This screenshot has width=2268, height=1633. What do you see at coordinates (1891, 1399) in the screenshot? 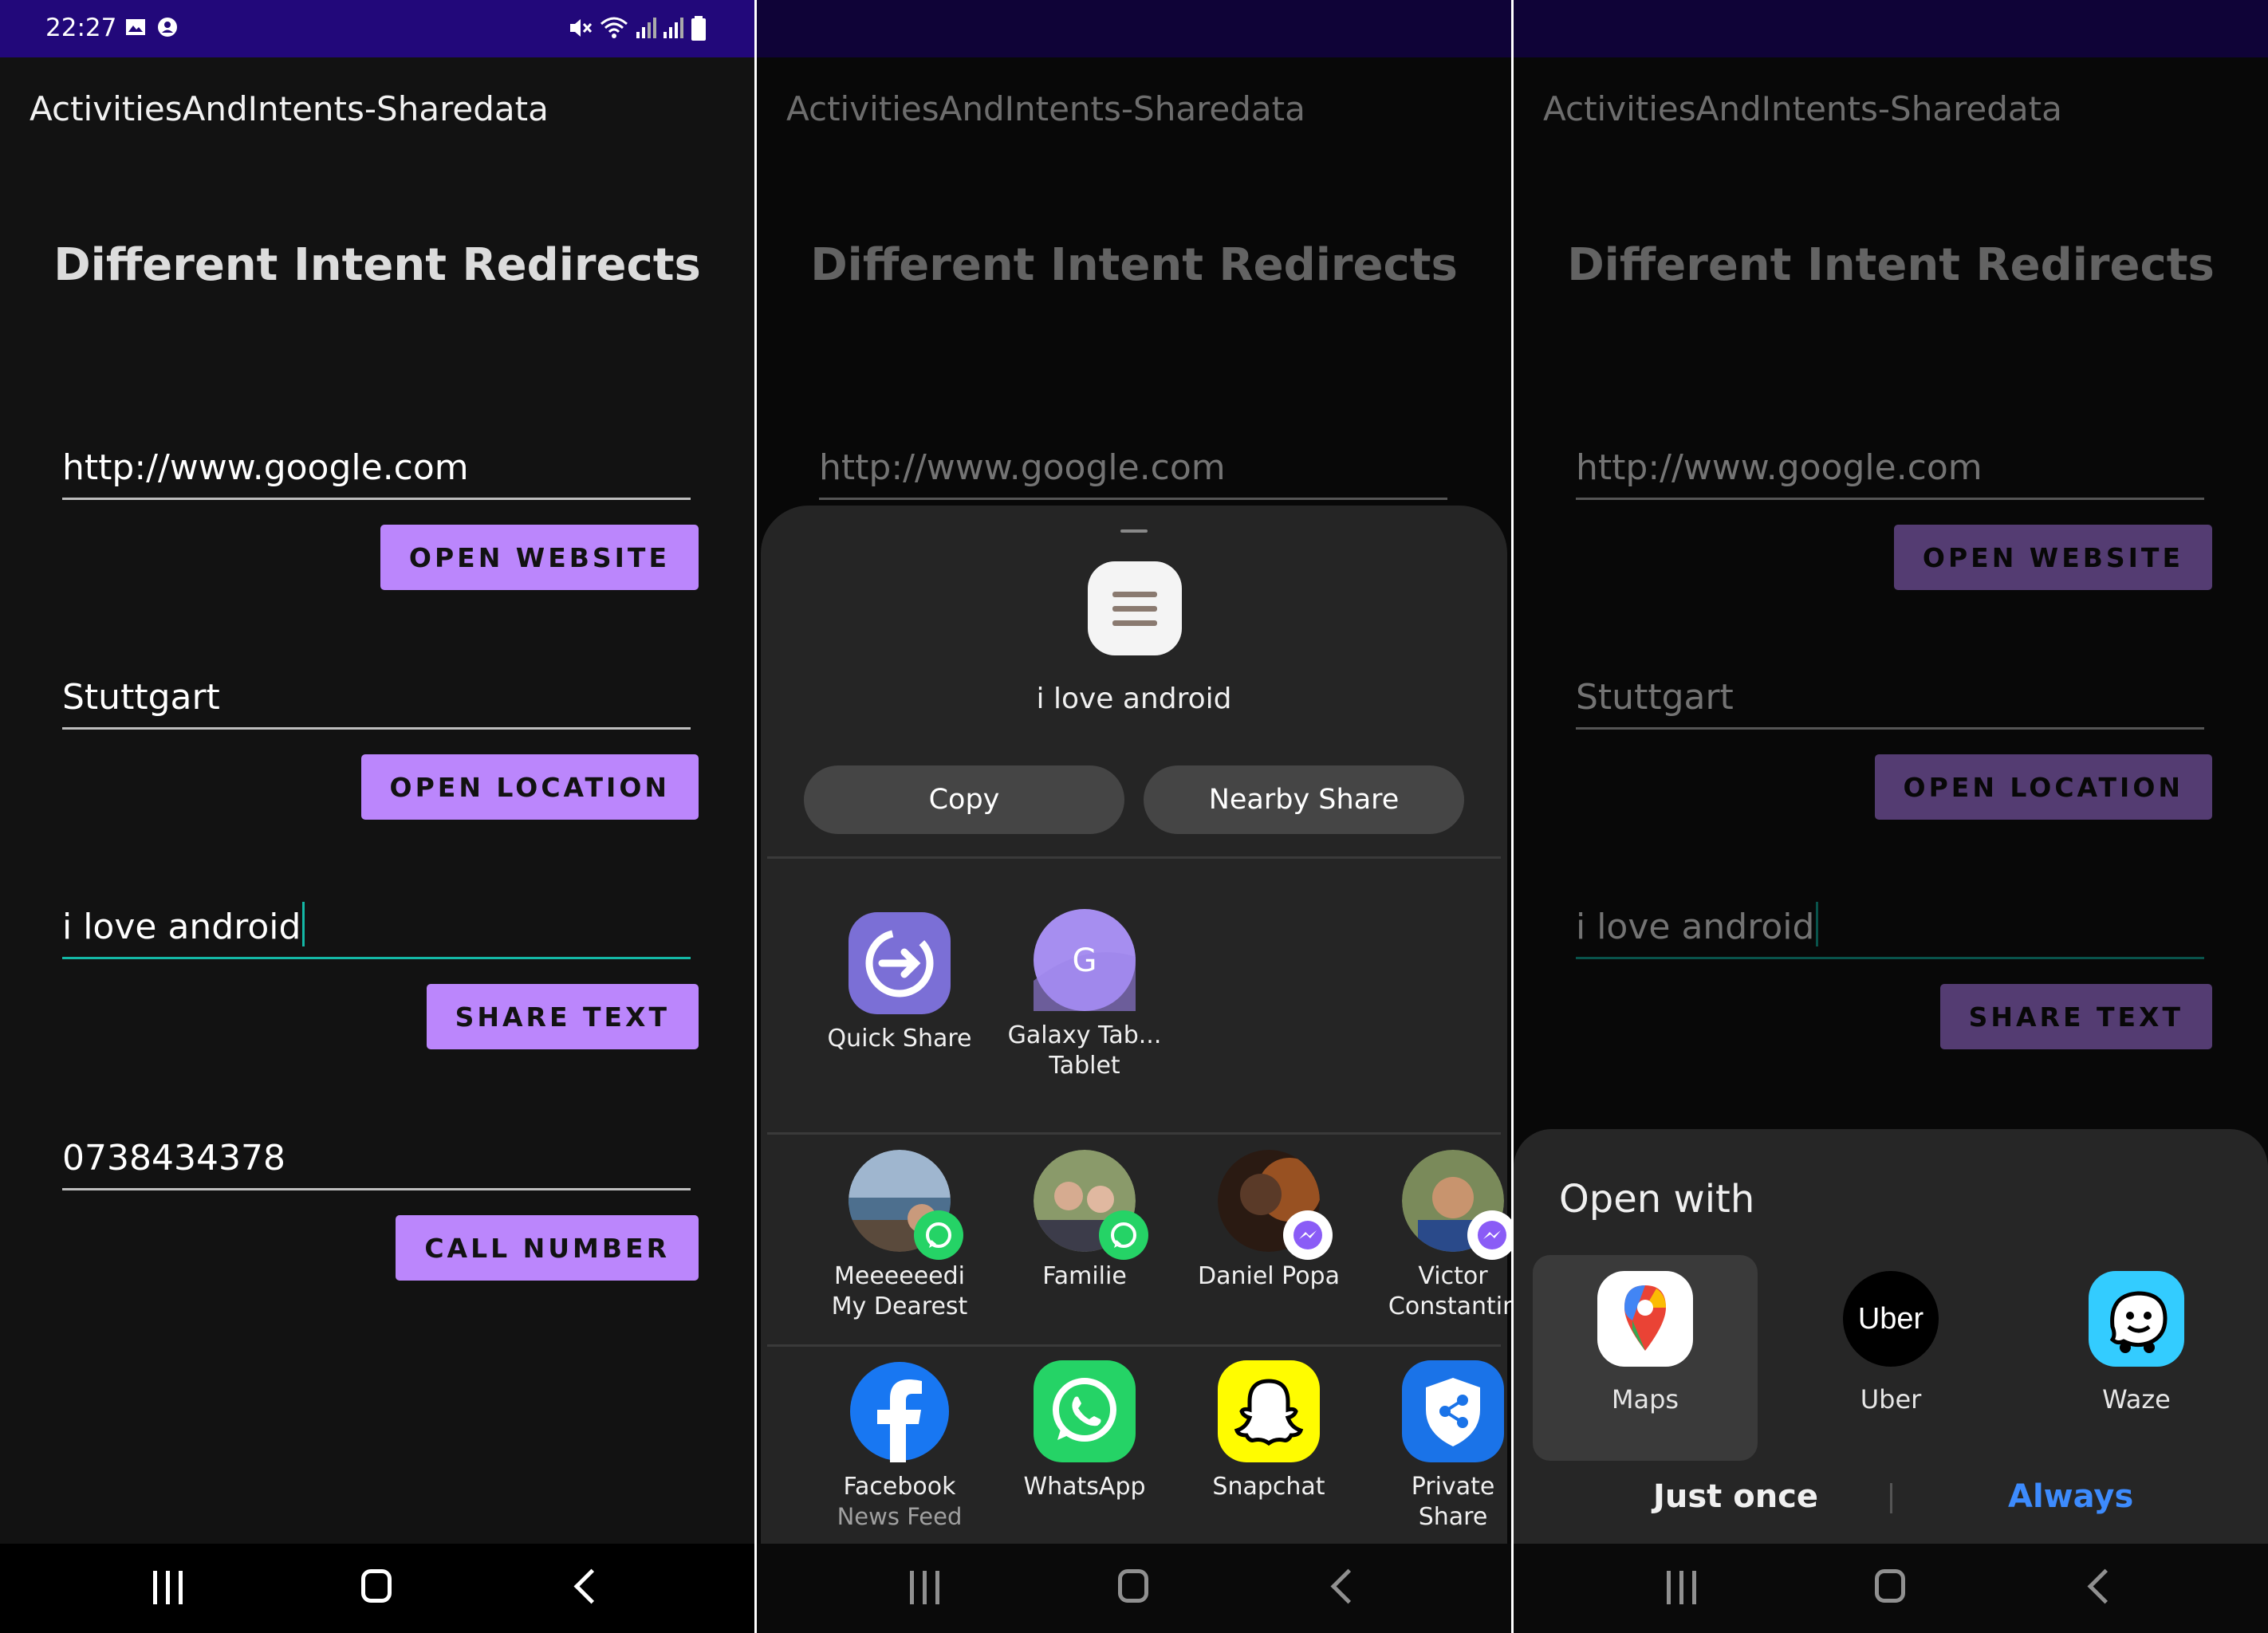
I see `app-label: Uber` at bounding box center [1891, 1399].